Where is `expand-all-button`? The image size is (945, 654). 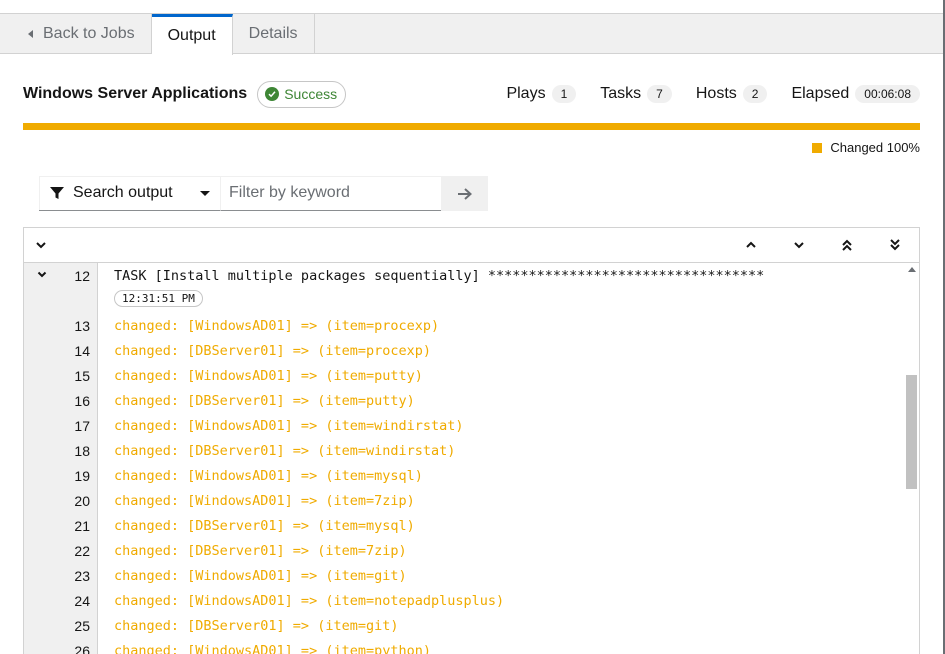 expand-all-button is located at coordinates (41, 245).